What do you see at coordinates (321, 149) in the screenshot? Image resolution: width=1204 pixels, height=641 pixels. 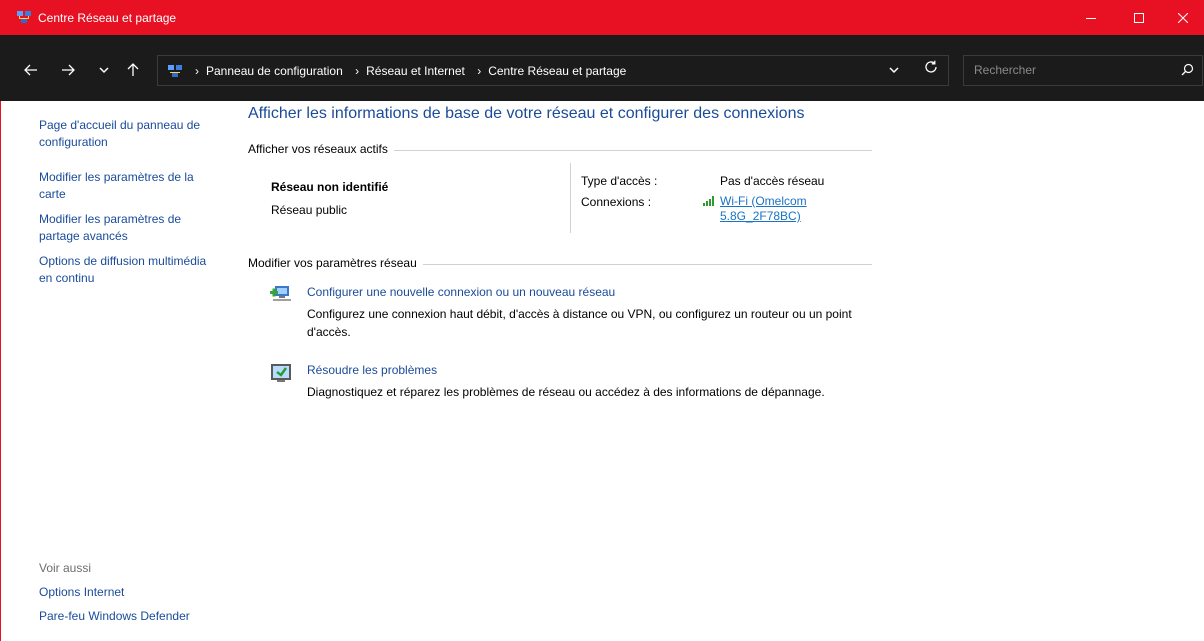 I see `active-networks-label: Afficher vos réseaux actifs` at bounding box center [321, 149].